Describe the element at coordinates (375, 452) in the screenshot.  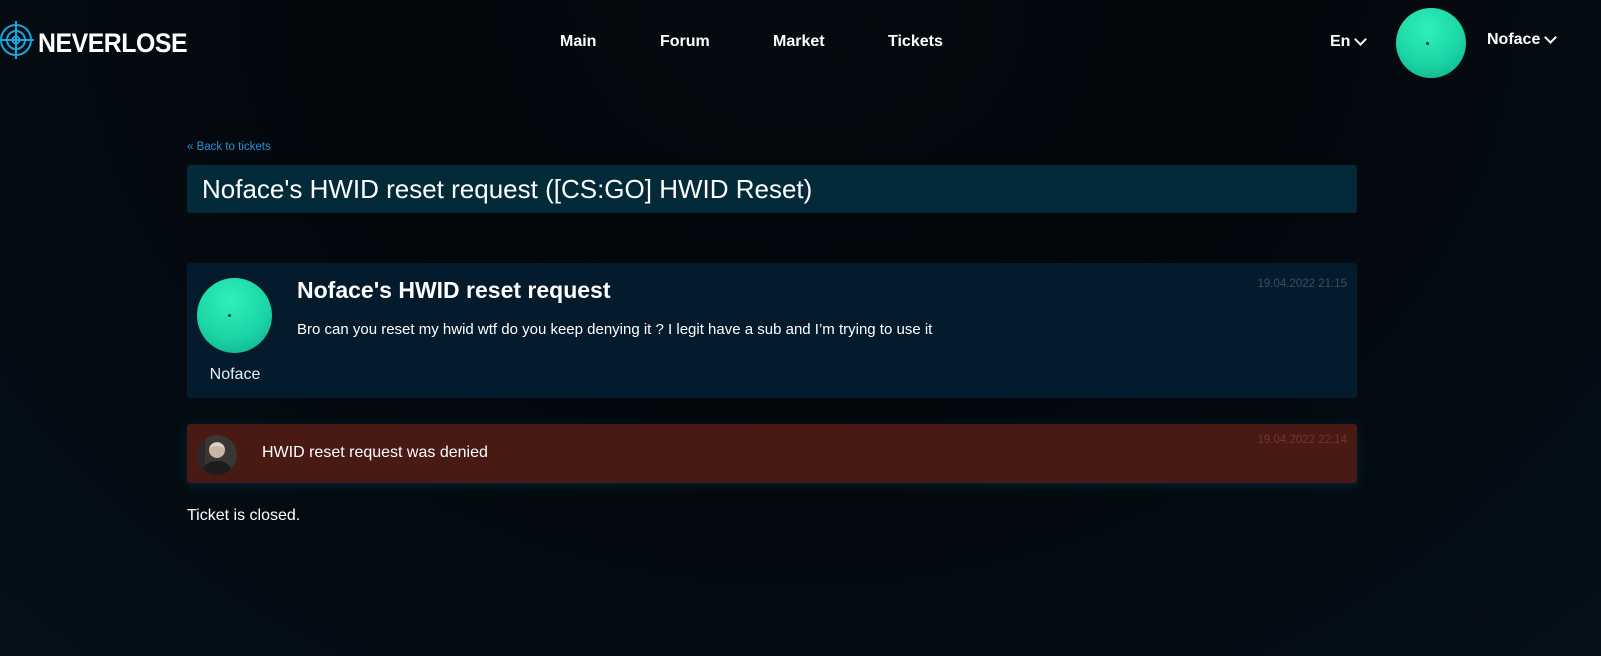
I see `status-text: HWID reset request was denied` at that location.